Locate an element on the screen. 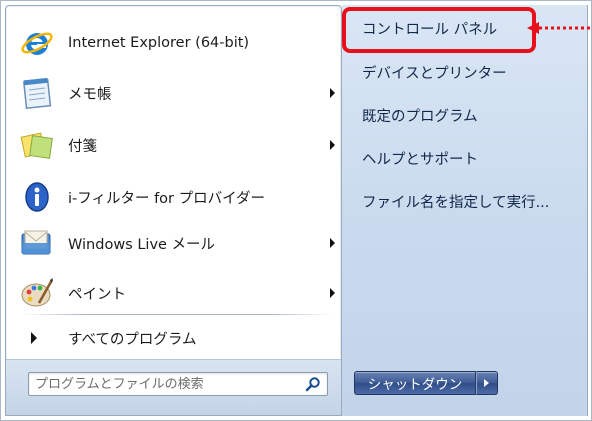 This screenshot has width=592, height=421. callout-arrow-icon is located at coordinates (559, 28).